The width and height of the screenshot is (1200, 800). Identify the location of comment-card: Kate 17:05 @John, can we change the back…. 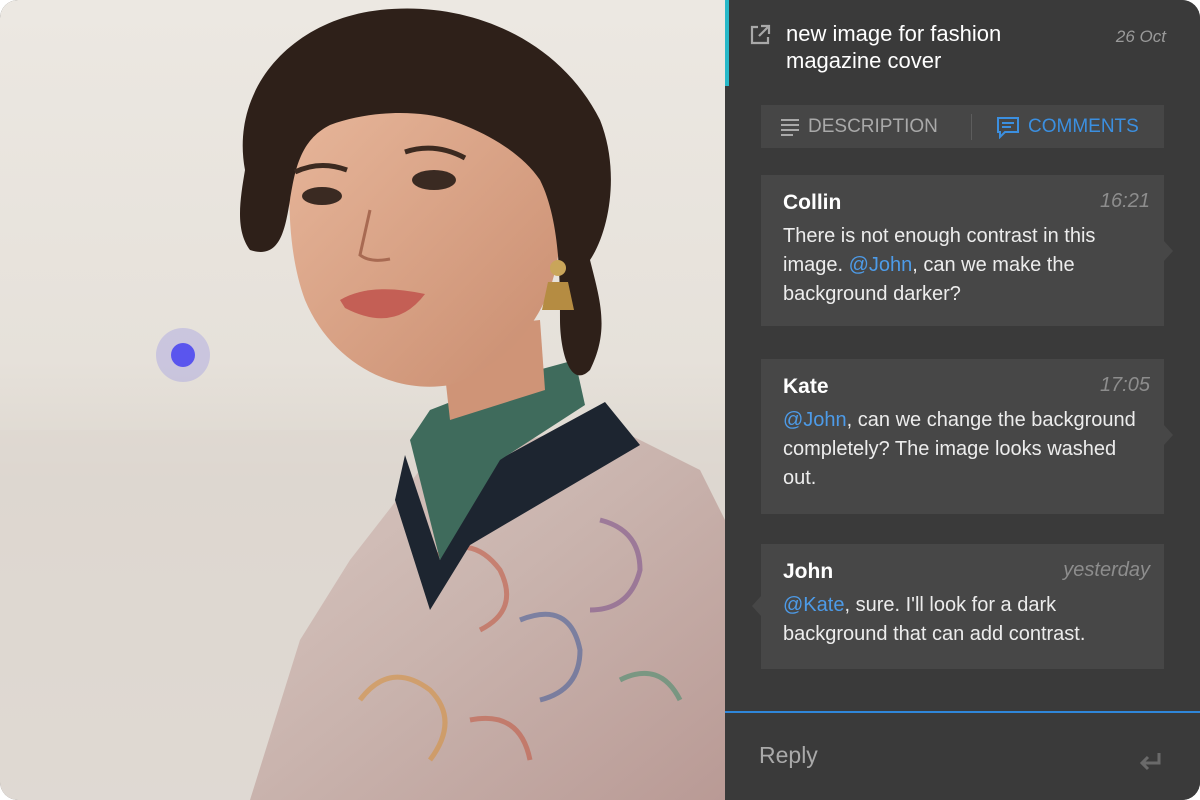
(967, 436).